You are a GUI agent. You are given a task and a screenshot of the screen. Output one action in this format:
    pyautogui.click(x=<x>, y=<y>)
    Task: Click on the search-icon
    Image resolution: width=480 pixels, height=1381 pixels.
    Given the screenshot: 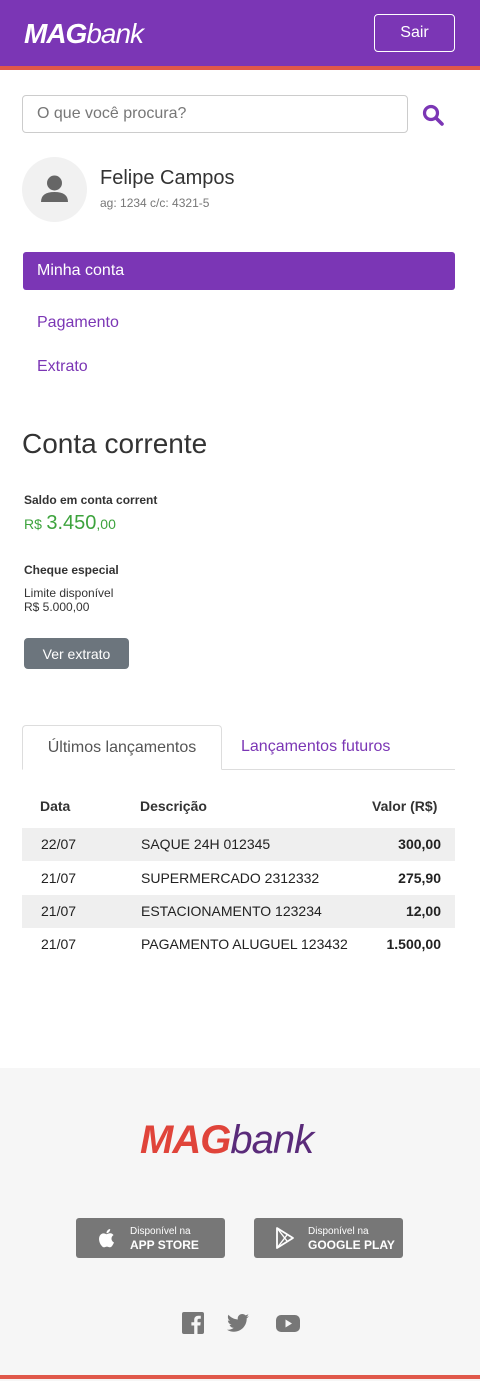 What is the action you would take?
    pyautogui.click(x=433, y=115)
    